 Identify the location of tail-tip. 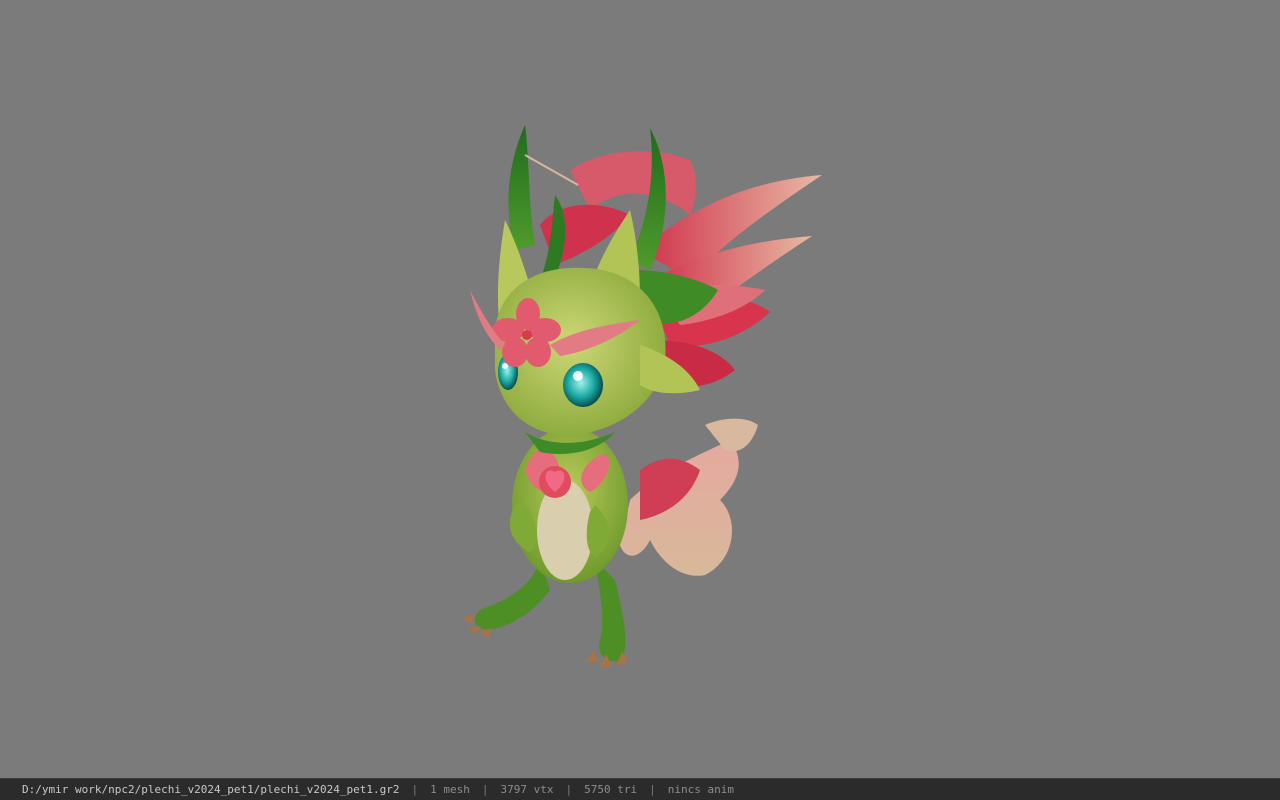
(731, 435).